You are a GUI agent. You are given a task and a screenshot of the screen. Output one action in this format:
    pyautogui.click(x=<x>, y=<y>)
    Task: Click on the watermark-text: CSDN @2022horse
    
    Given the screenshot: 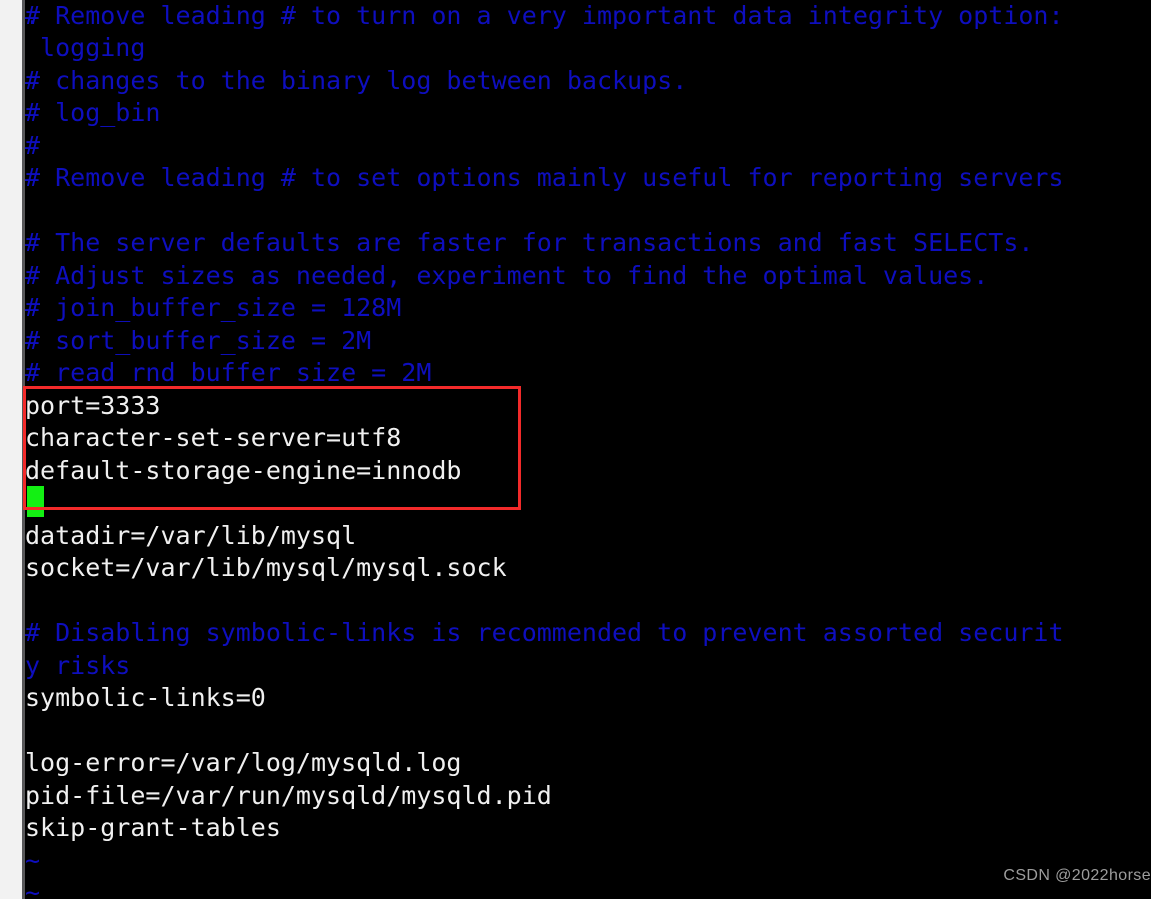 What is the action you would take?
    pyautogui.click(x=1077, y=875)
    